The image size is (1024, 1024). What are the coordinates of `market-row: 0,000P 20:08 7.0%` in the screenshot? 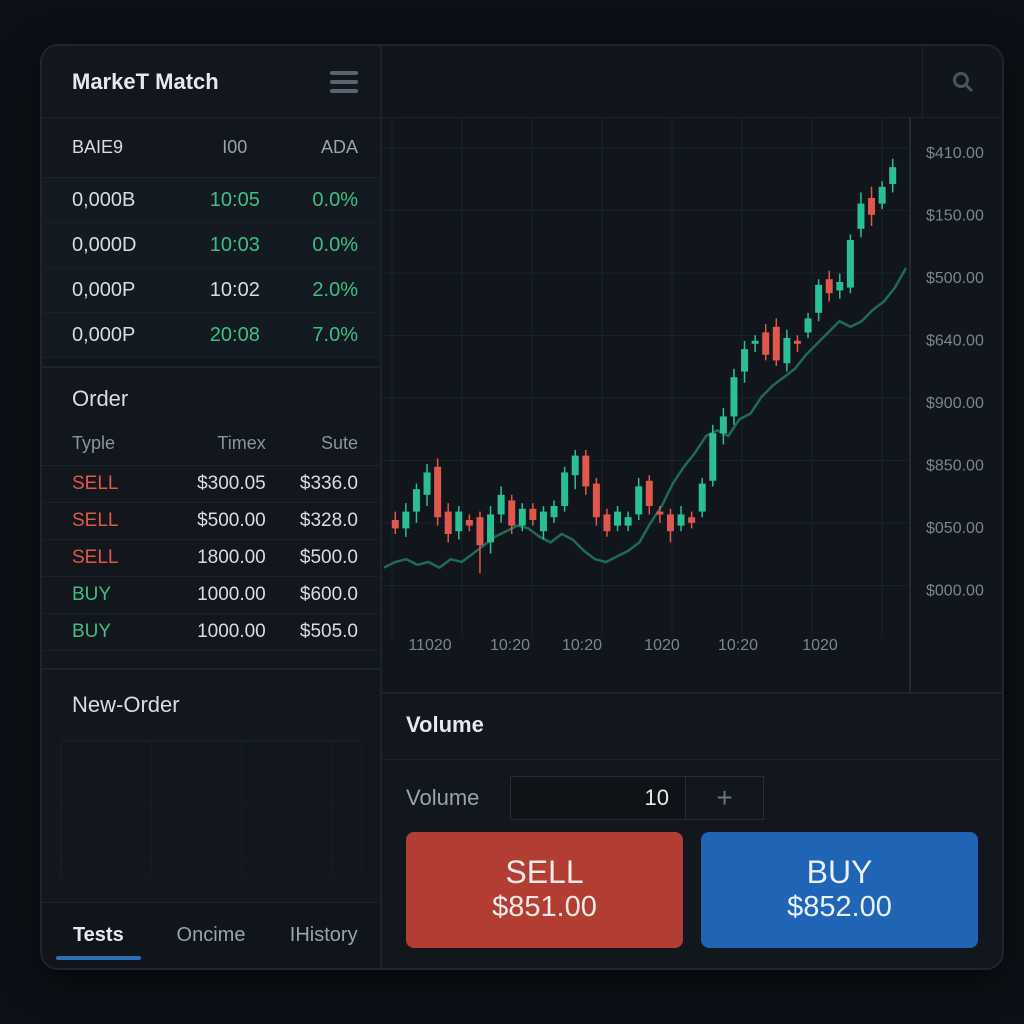 It's located at (211, 335).